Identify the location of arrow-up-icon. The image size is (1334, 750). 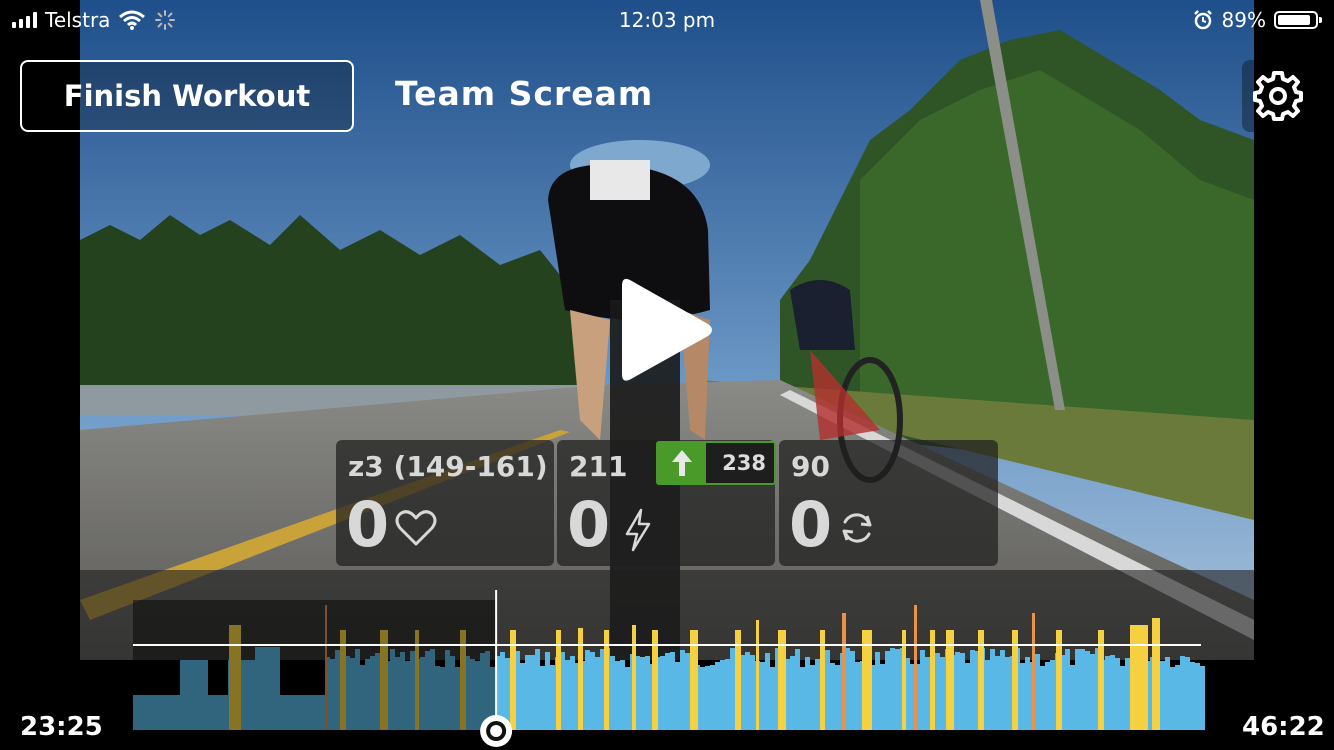
(682, 463).